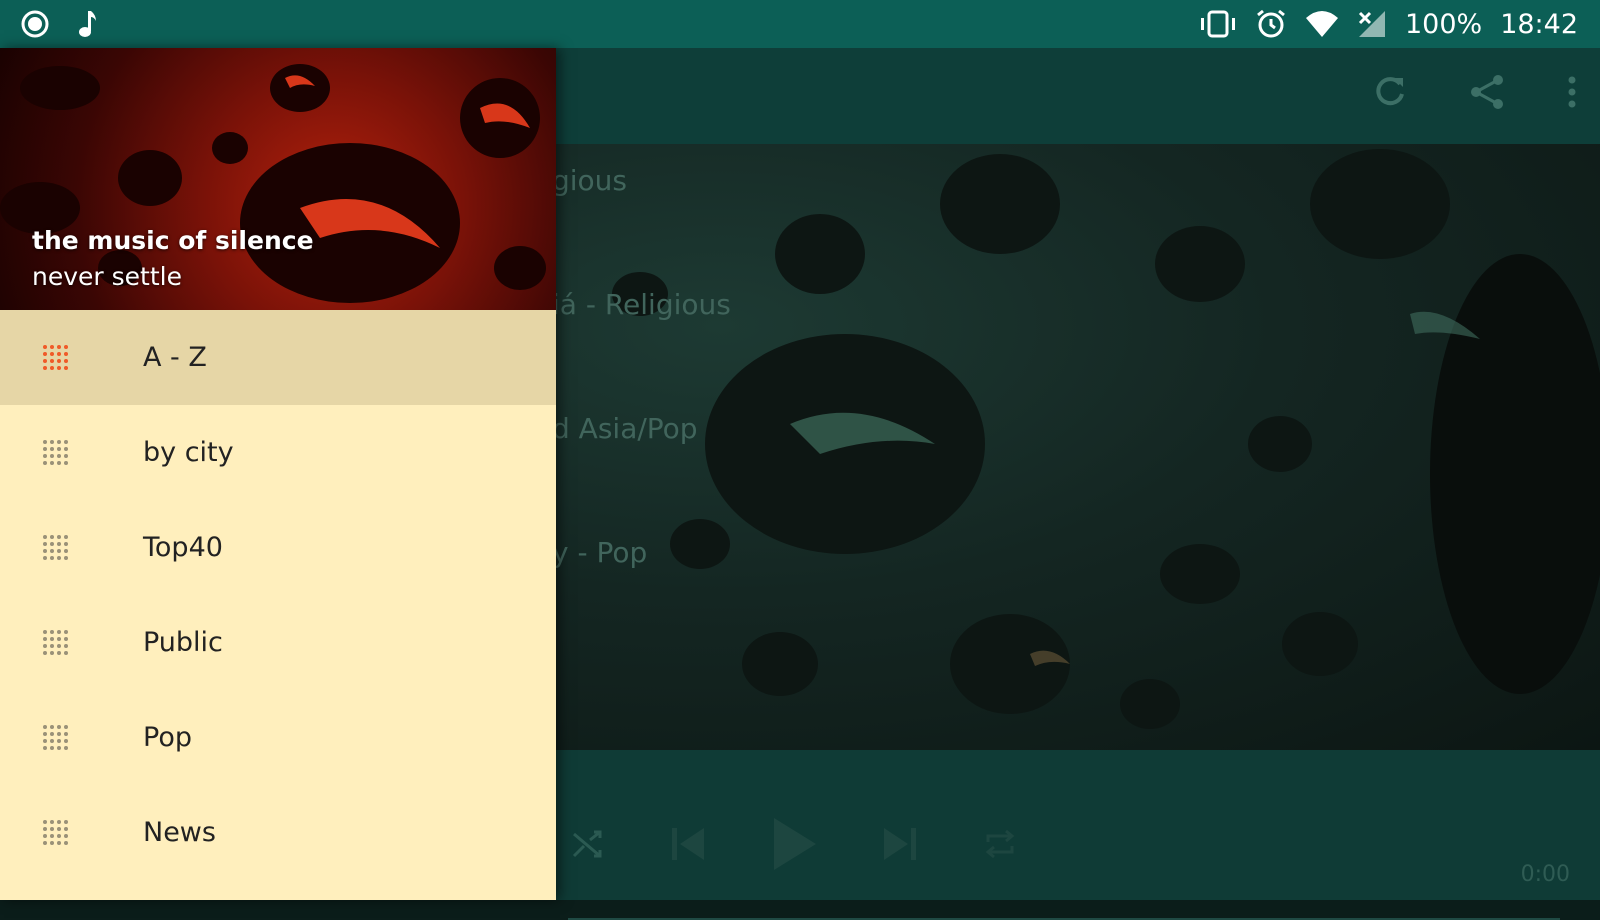  Describe the element at coordinates (800, 24) in the screenshot. I see `status-bar: 100% 18:42` at that location.